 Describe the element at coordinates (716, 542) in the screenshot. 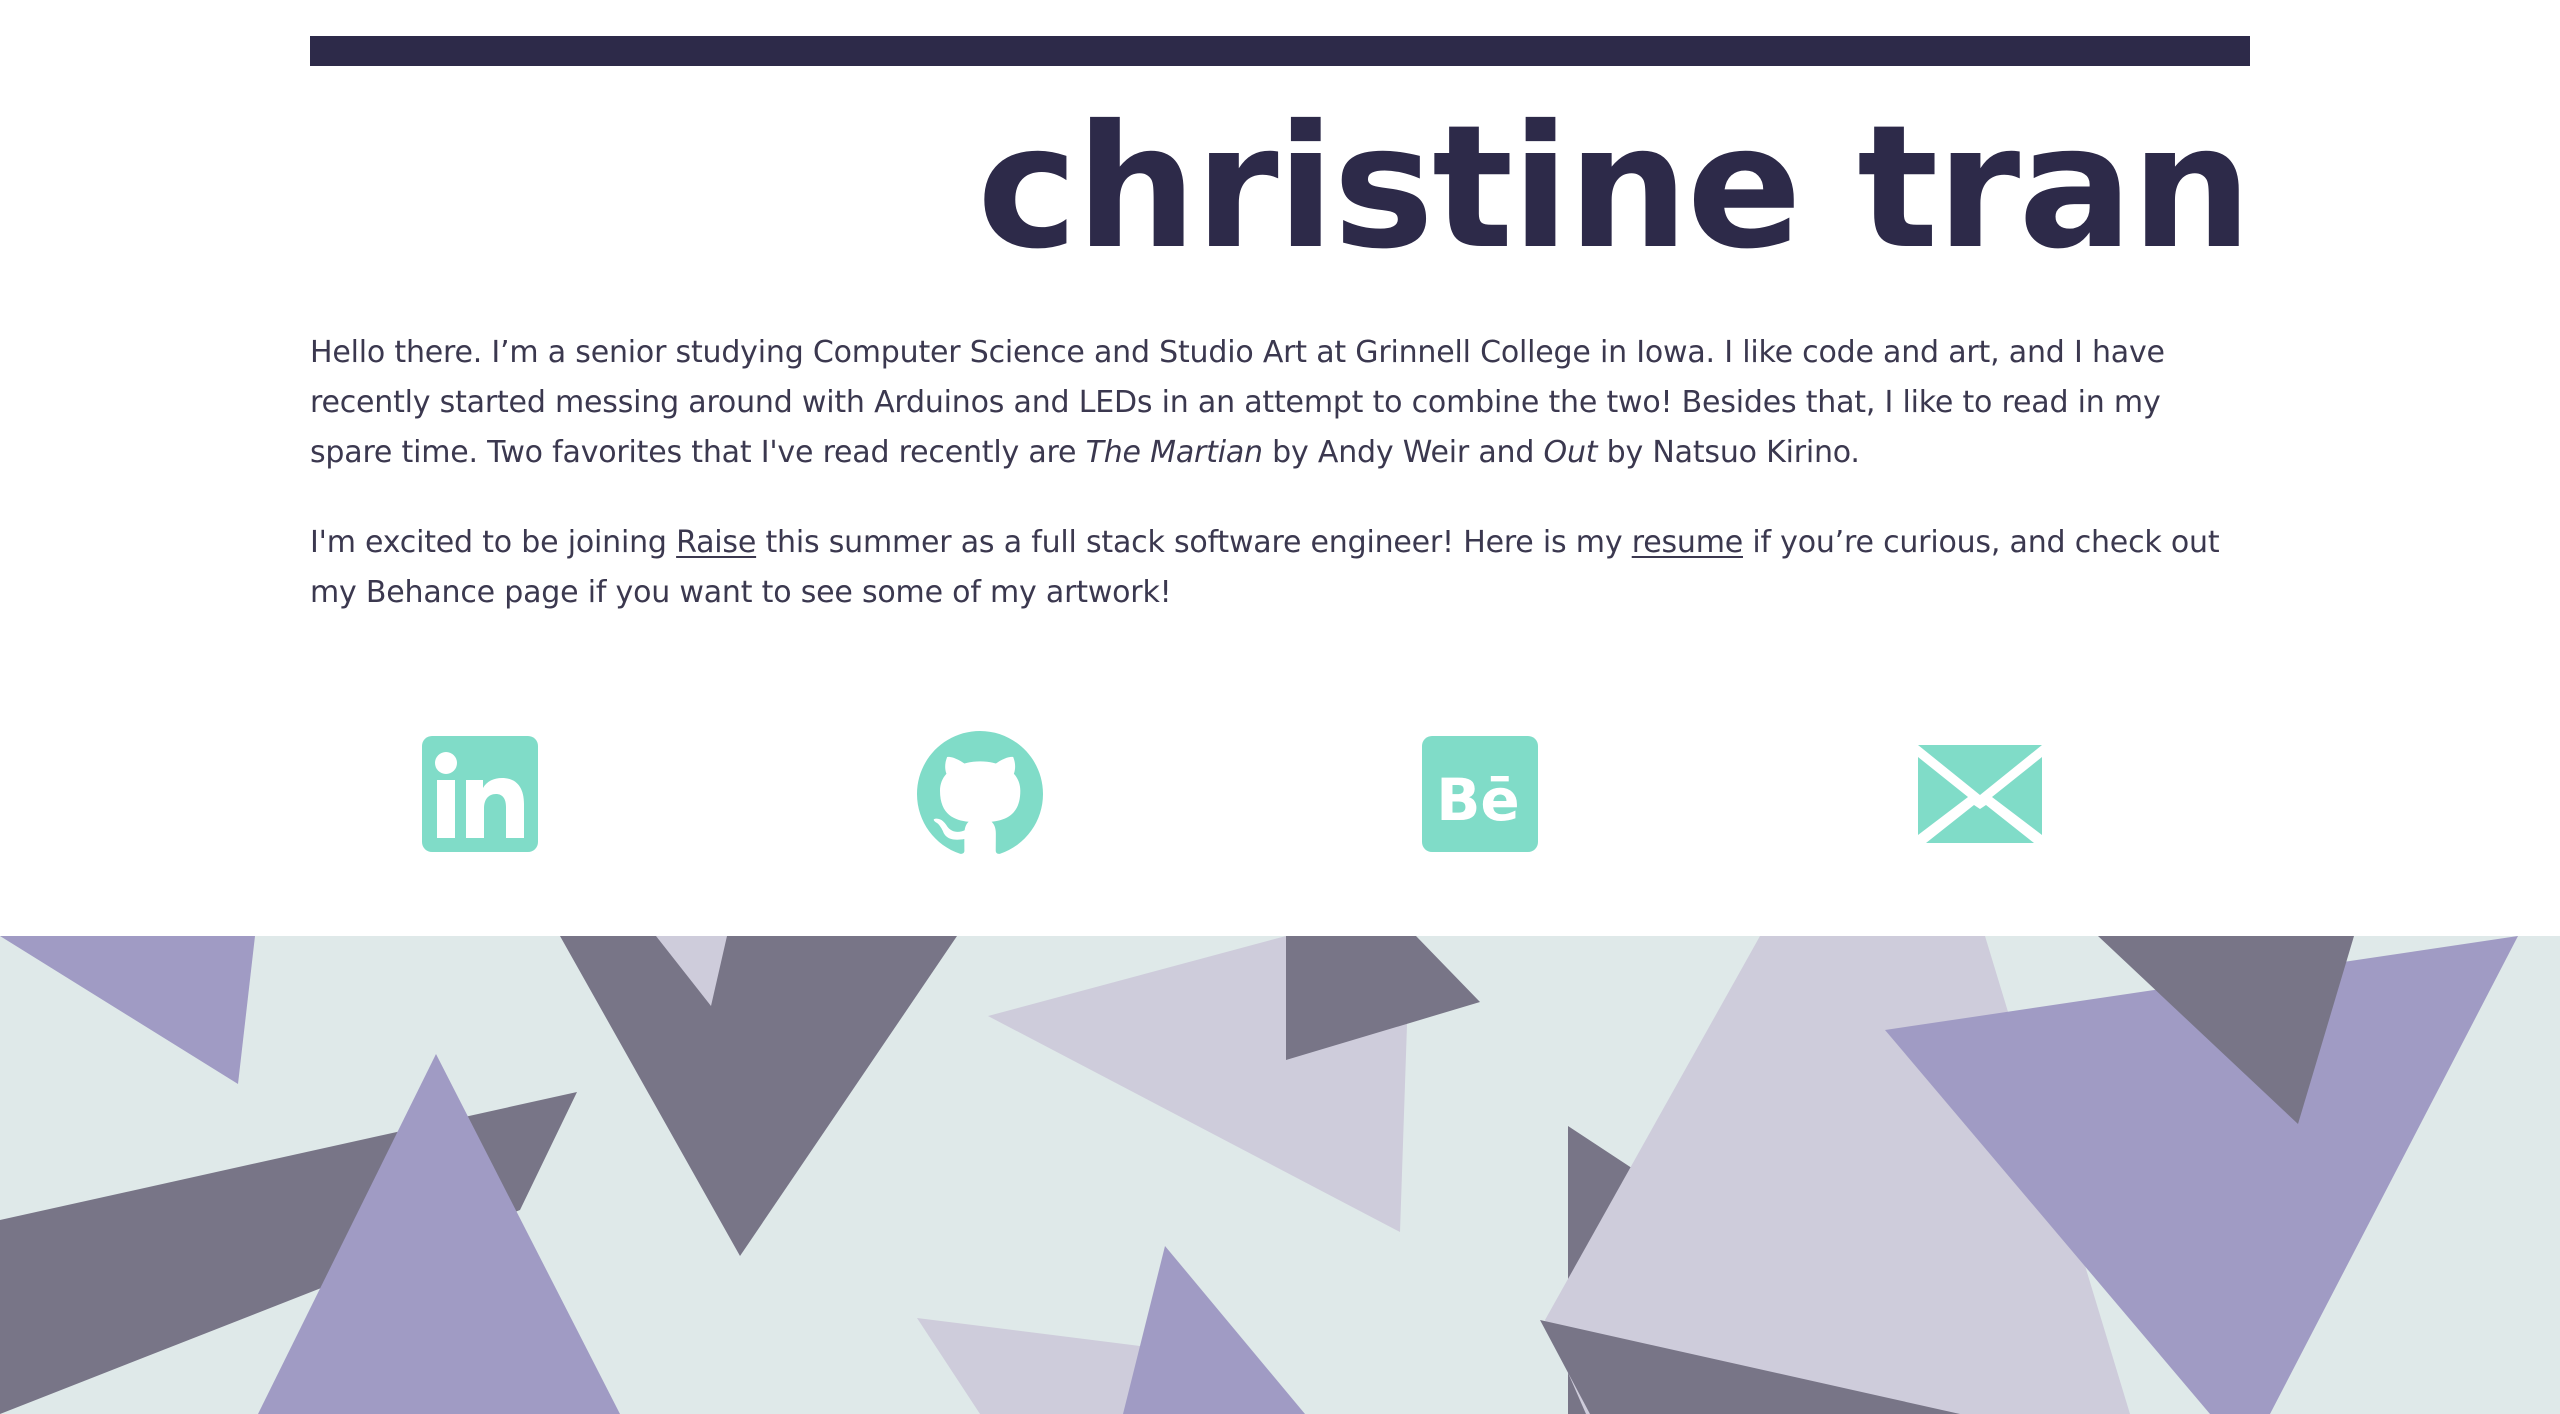

I see `raise-link: Raise` at that location.